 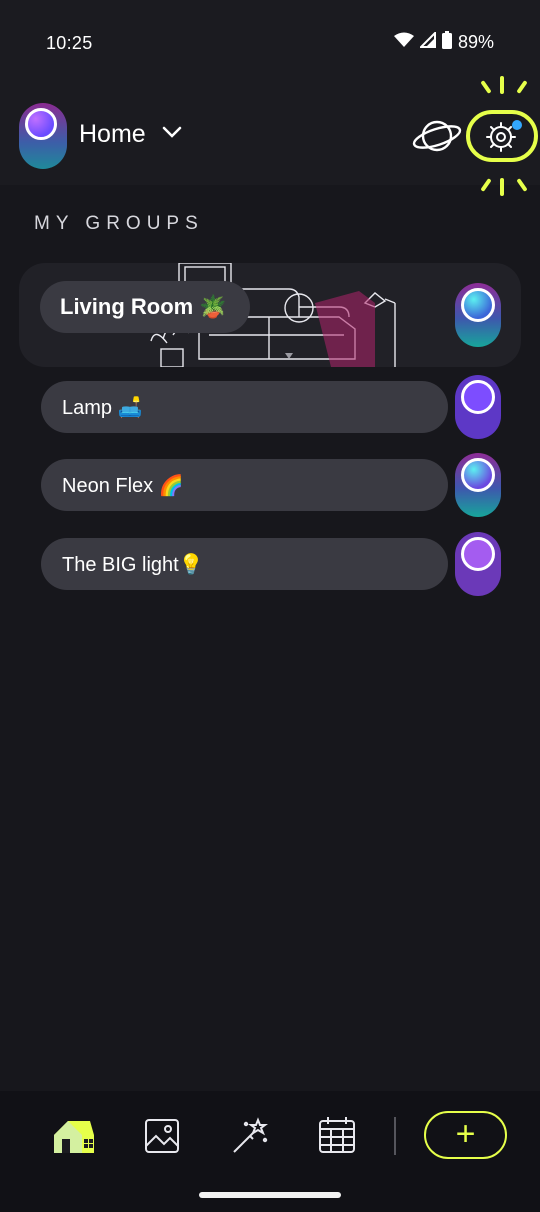 What do you see at coordinates (337, 1137) in the screenshot?
I see `schedule-calendar-icon` at bounding box center [337, 1137].